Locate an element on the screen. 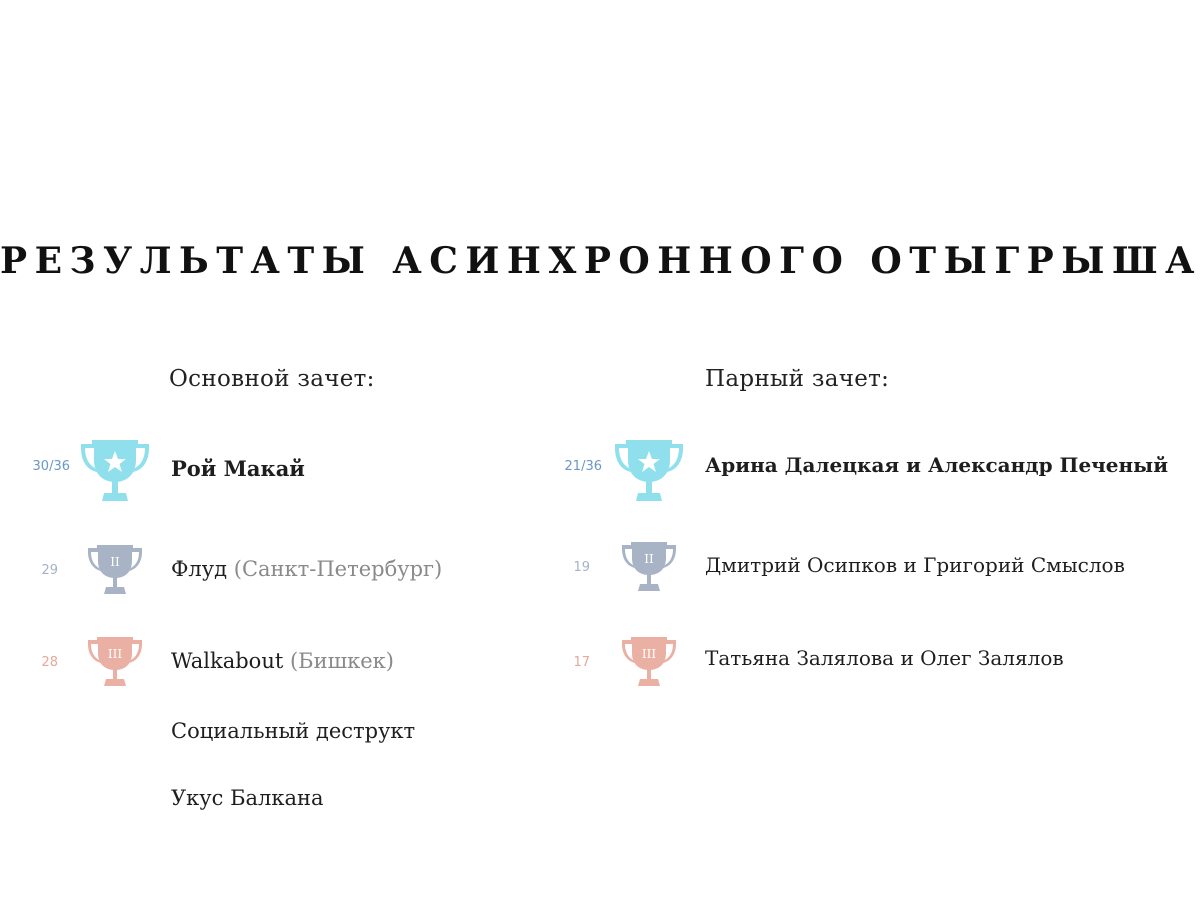 This screenshot has width=1200, height=900. main-place-1-name: Рой Макай is located at coordinates (238, 468).